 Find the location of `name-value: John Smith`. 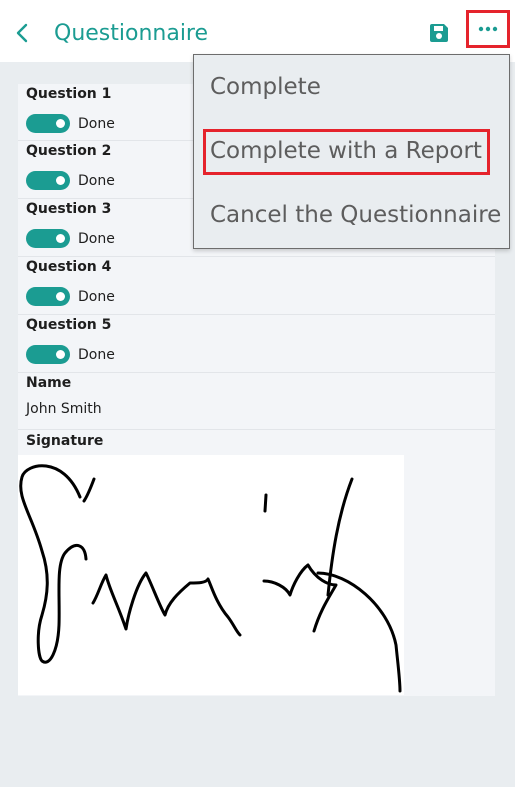

name-value: John Smith is located at coordinates (64, 409).